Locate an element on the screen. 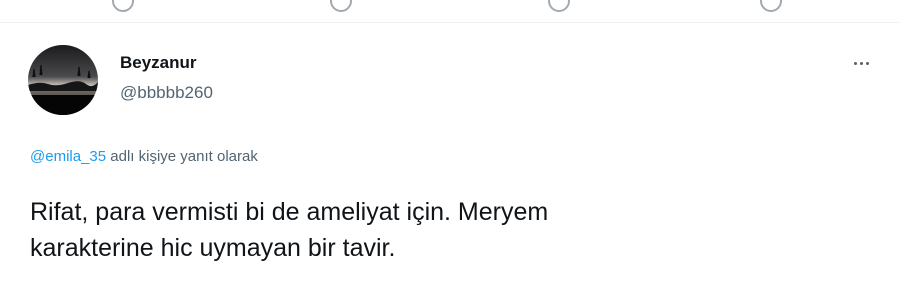  username-handle: @bbbbb260 is located at coordinates (166, 93).